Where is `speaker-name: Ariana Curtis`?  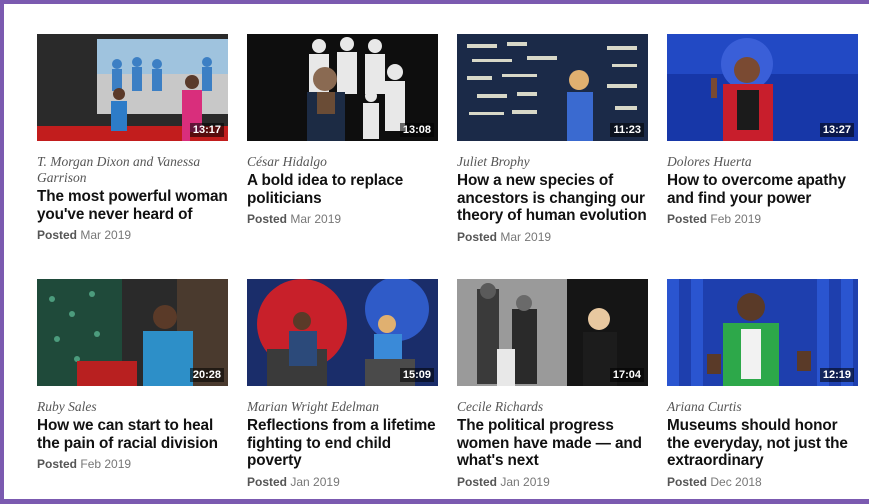 speaker-name: Ariana Curtis is located at coordinates (704, 406).